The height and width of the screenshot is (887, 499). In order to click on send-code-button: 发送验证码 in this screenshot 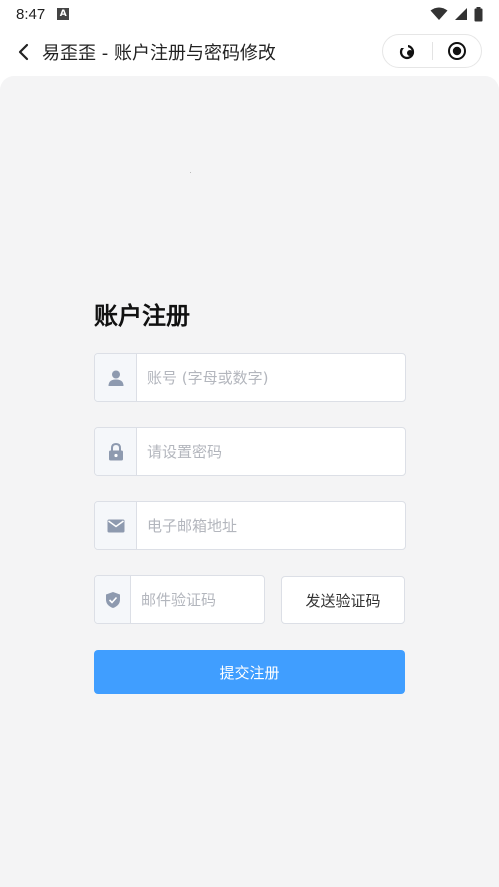, I will do `click(343, 600)`.